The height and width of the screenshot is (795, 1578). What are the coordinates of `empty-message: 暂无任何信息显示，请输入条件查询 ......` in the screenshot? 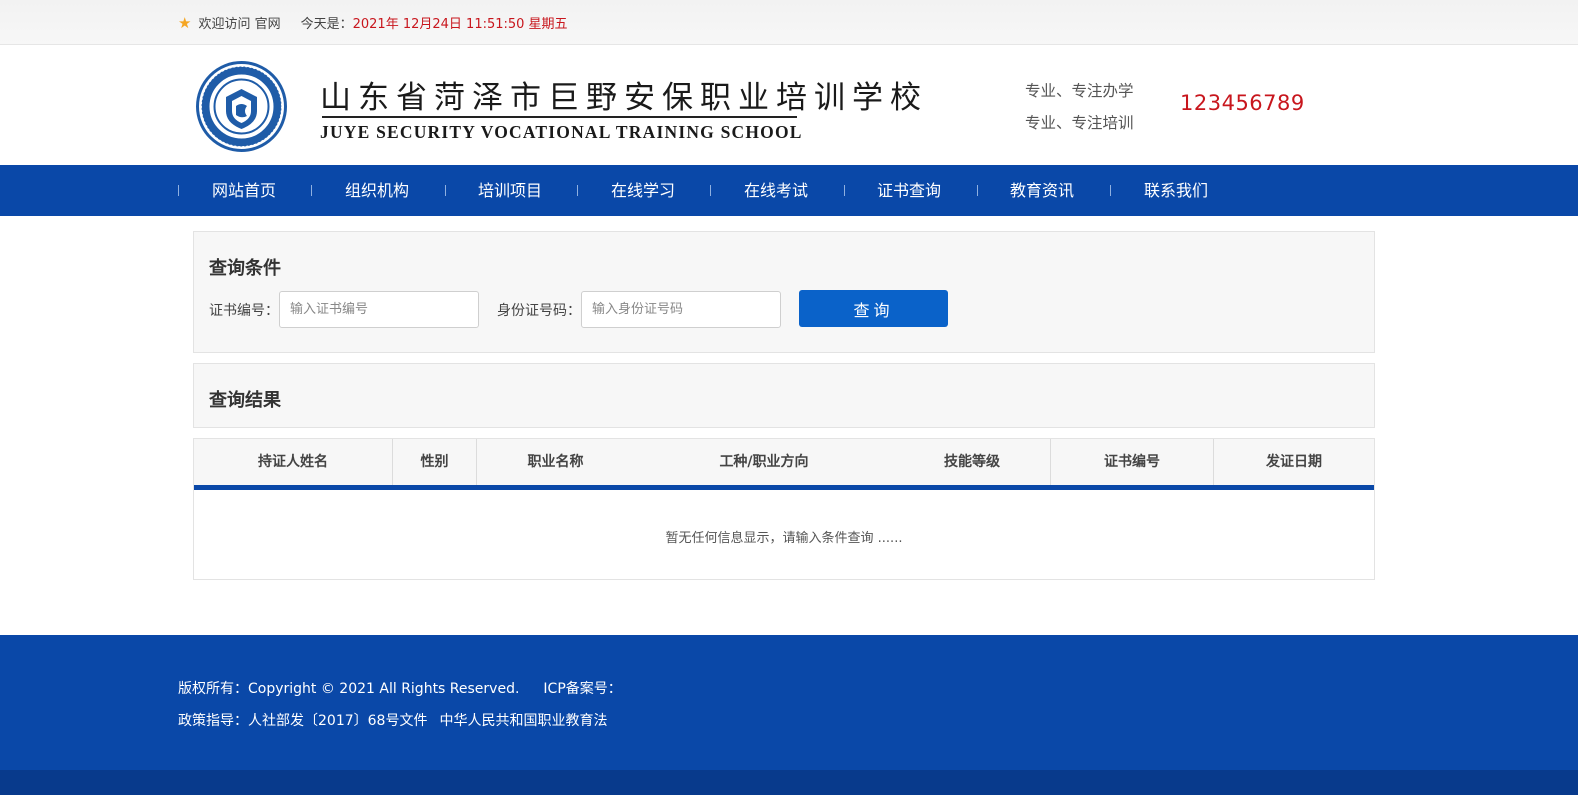 It's located at (784, 538).